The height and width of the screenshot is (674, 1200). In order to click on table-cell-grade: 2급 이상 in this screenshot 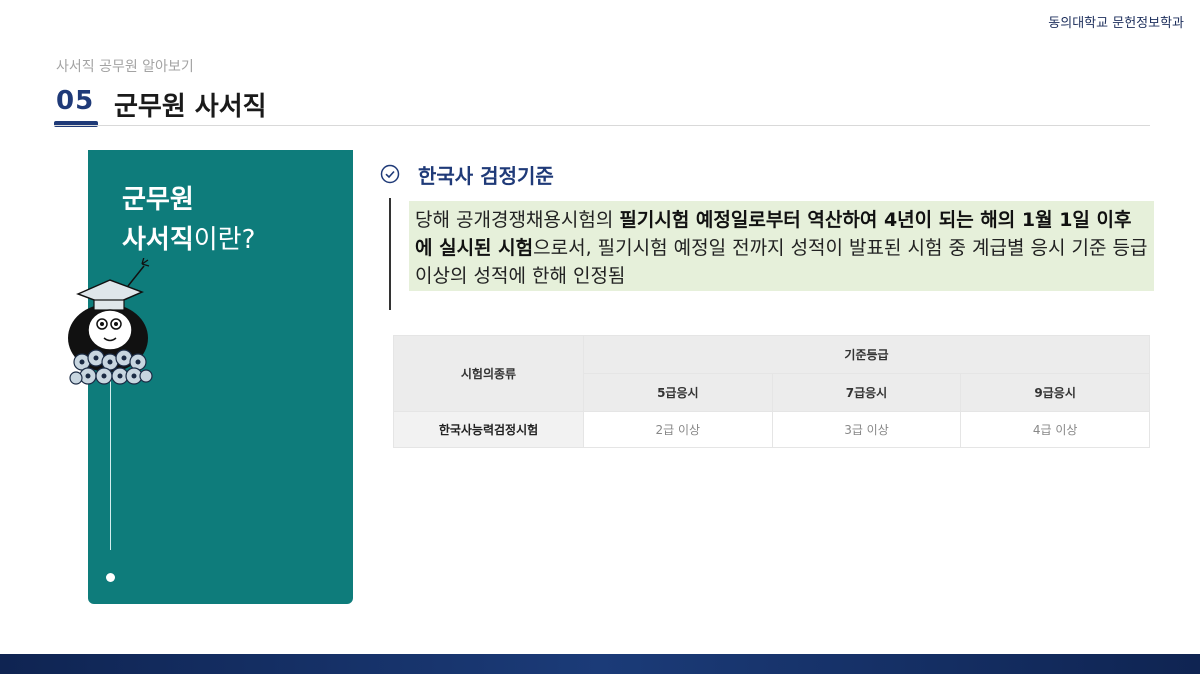, I will do `click(678, 429)`.